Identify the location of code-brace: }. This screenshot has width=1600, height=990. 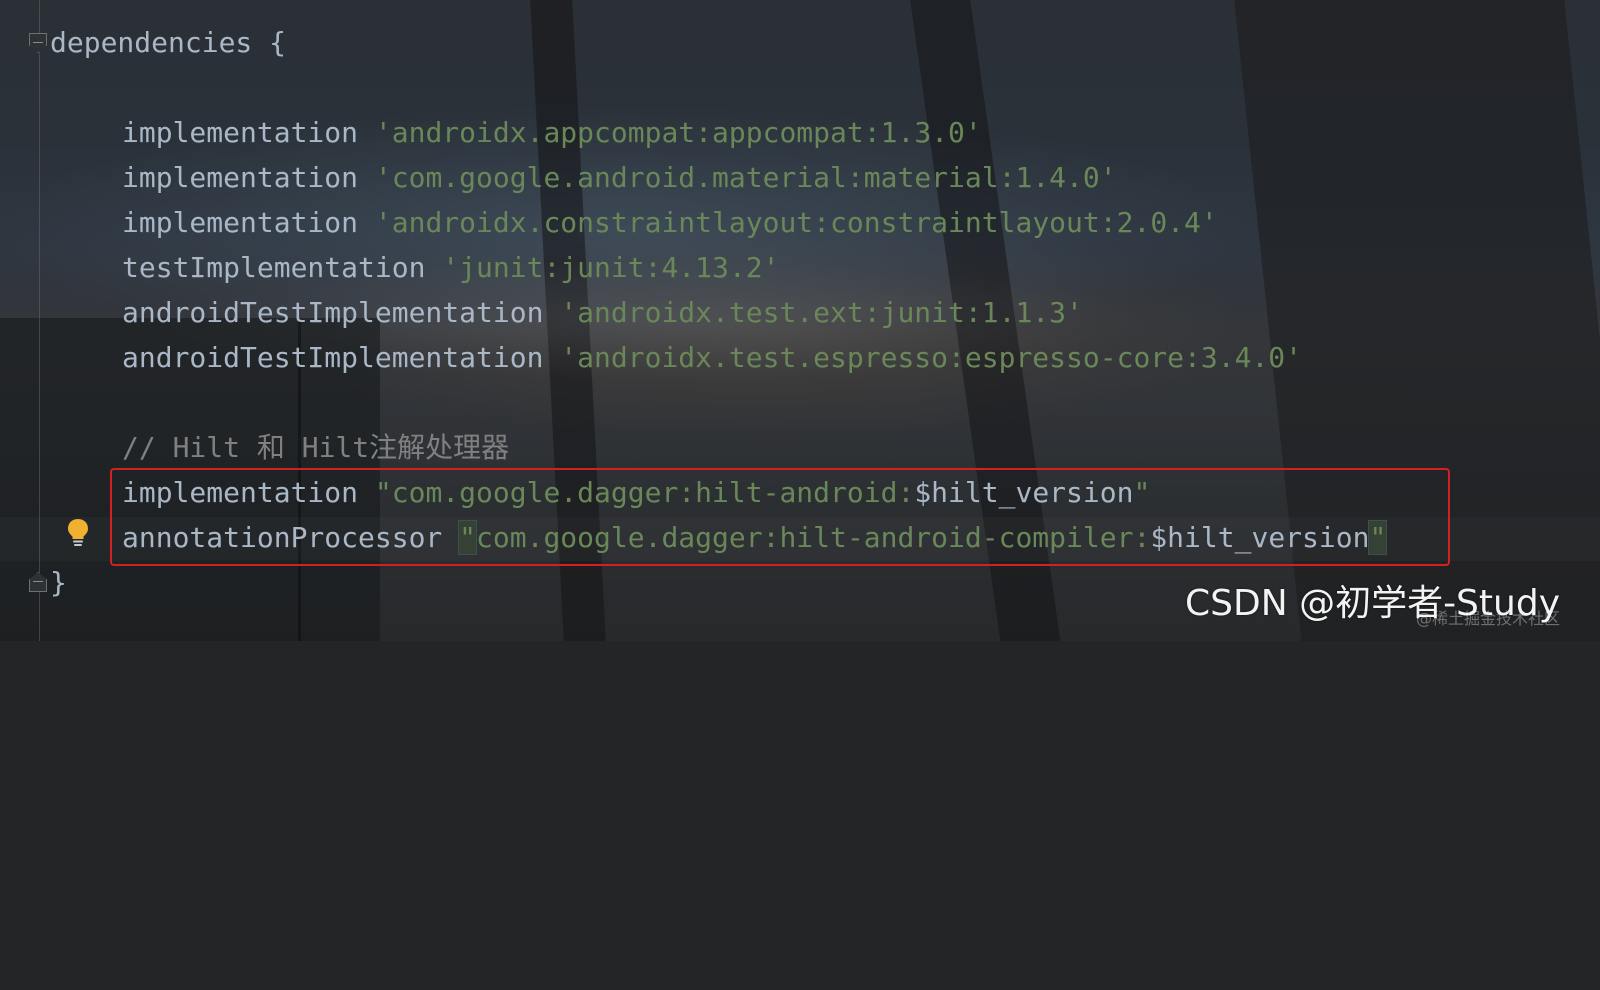
(58, 582).